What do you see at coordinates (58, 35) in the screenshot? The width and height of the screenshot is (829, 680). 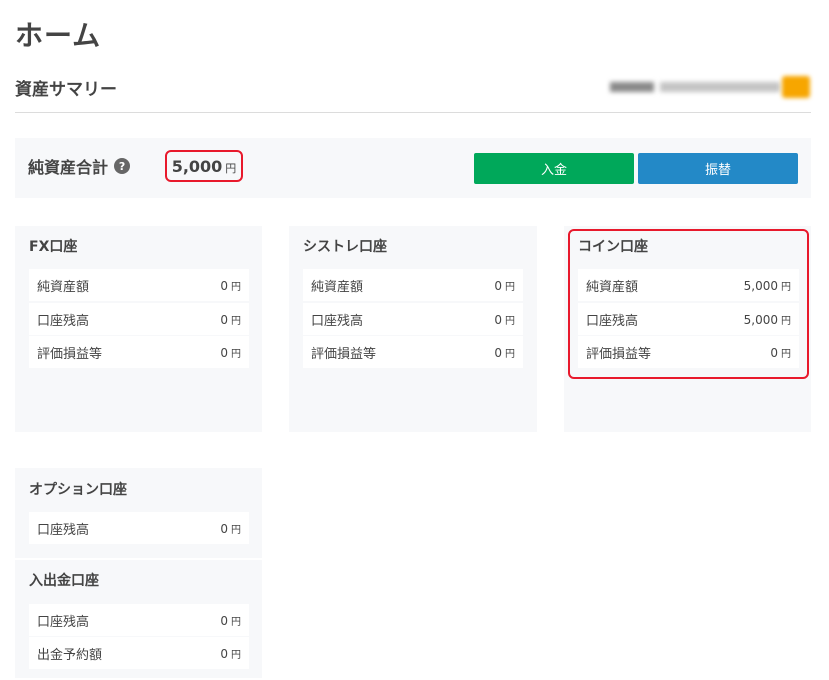 I see `page-title: ホーム` at bounding box center [58, 35].